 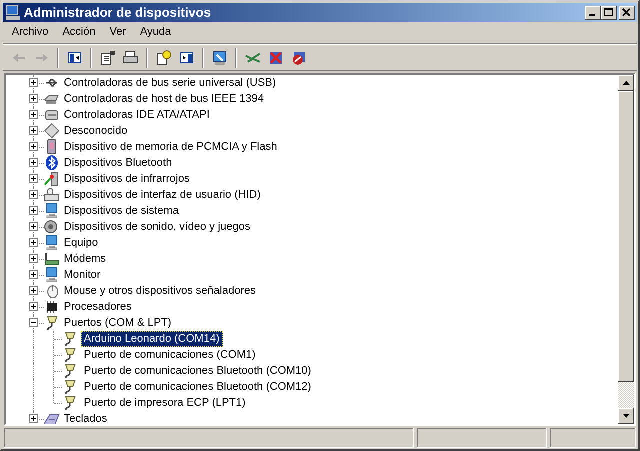 What do you see at coordinates (85, 259) in the screenshot?
I see `tree-item: Módems` at bounding box center [85, 259].